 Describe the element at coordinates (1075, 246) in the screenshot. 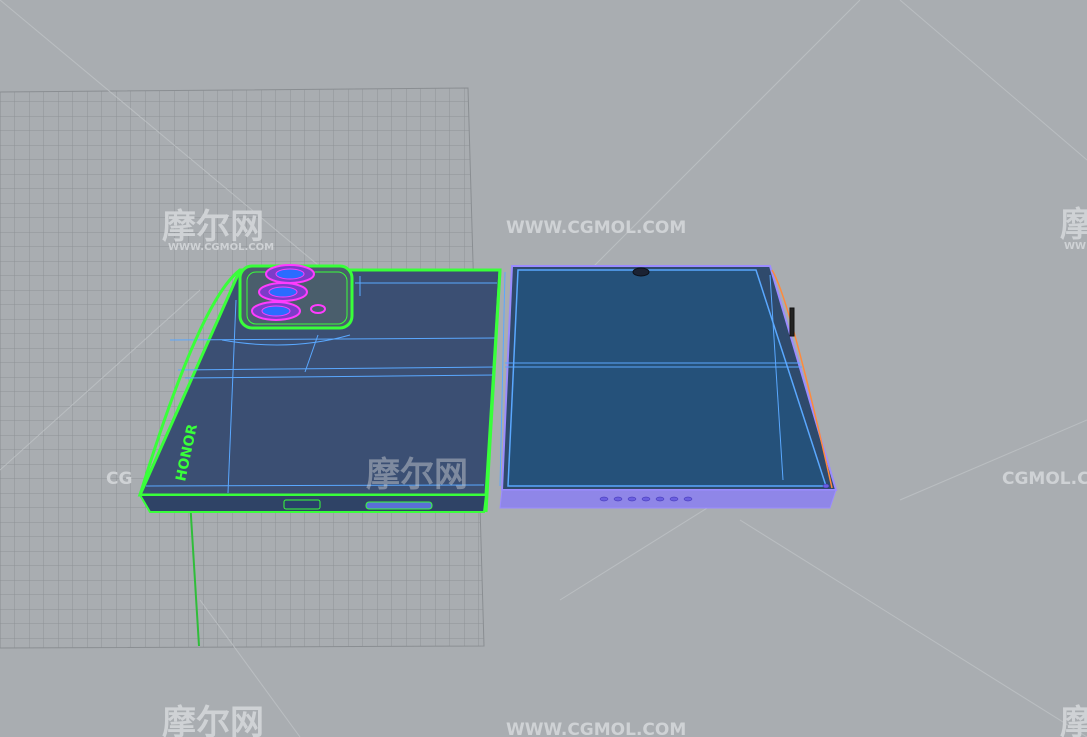

I see `watermark-url: WW` at that location.